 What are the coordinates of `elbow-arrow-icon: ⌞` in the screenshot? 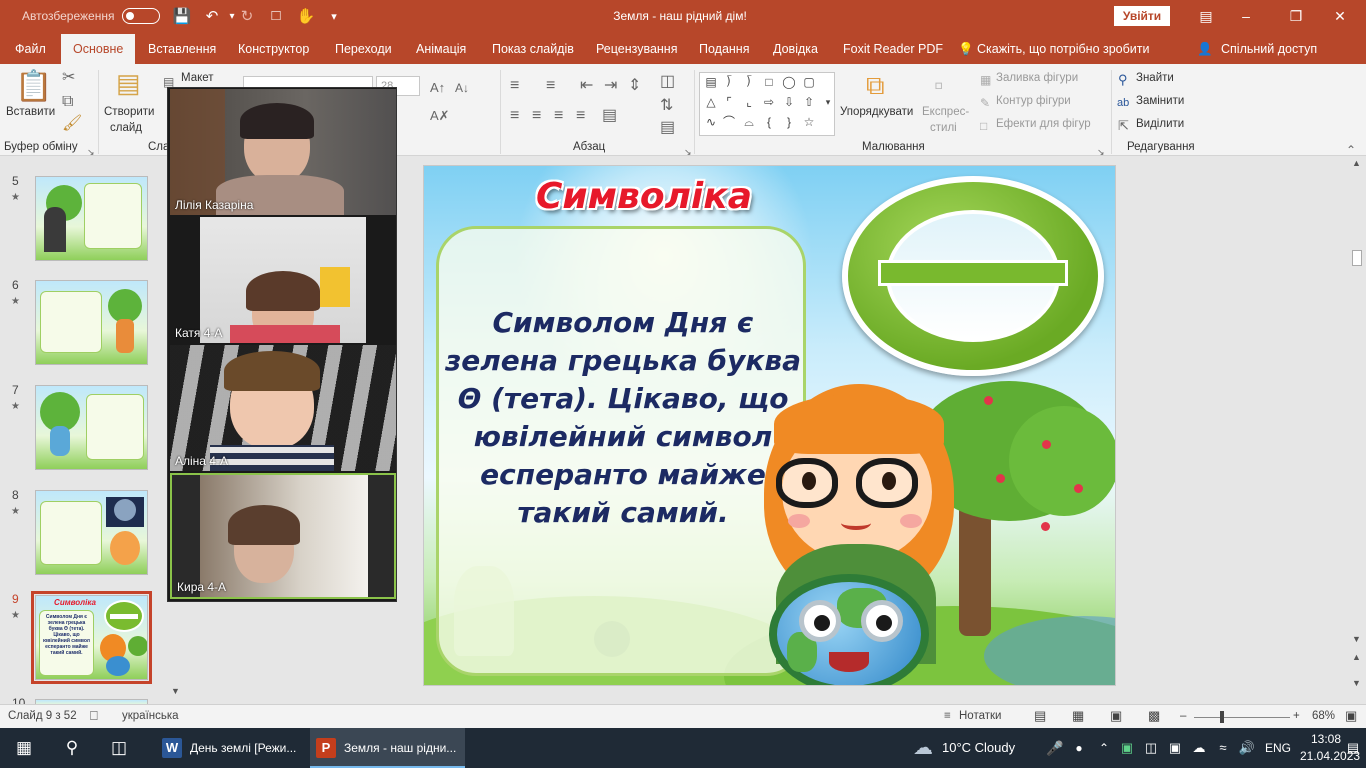 It's located at (749, 102).